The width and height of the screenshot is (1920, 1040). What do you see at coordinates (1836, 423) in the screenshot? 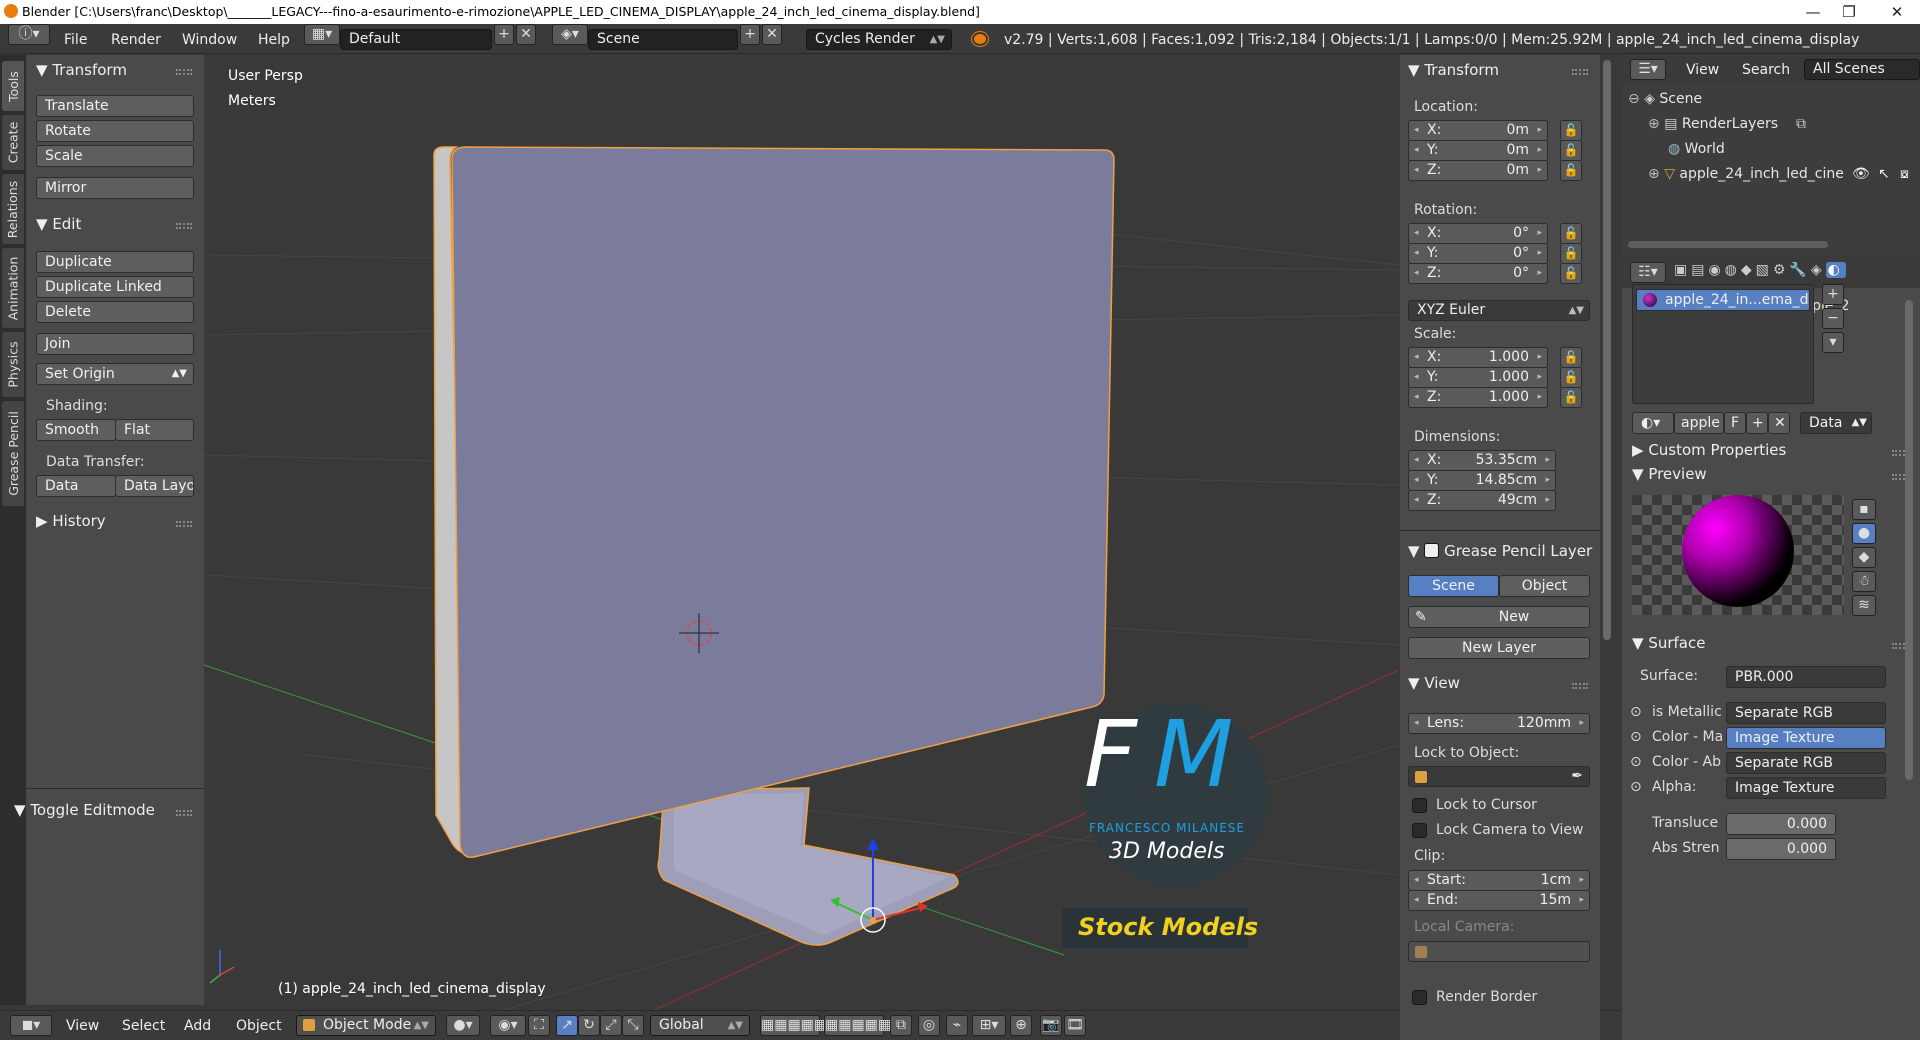
I see `link-dropdown: Data ▲▼` at bounding box center [1836, 423].